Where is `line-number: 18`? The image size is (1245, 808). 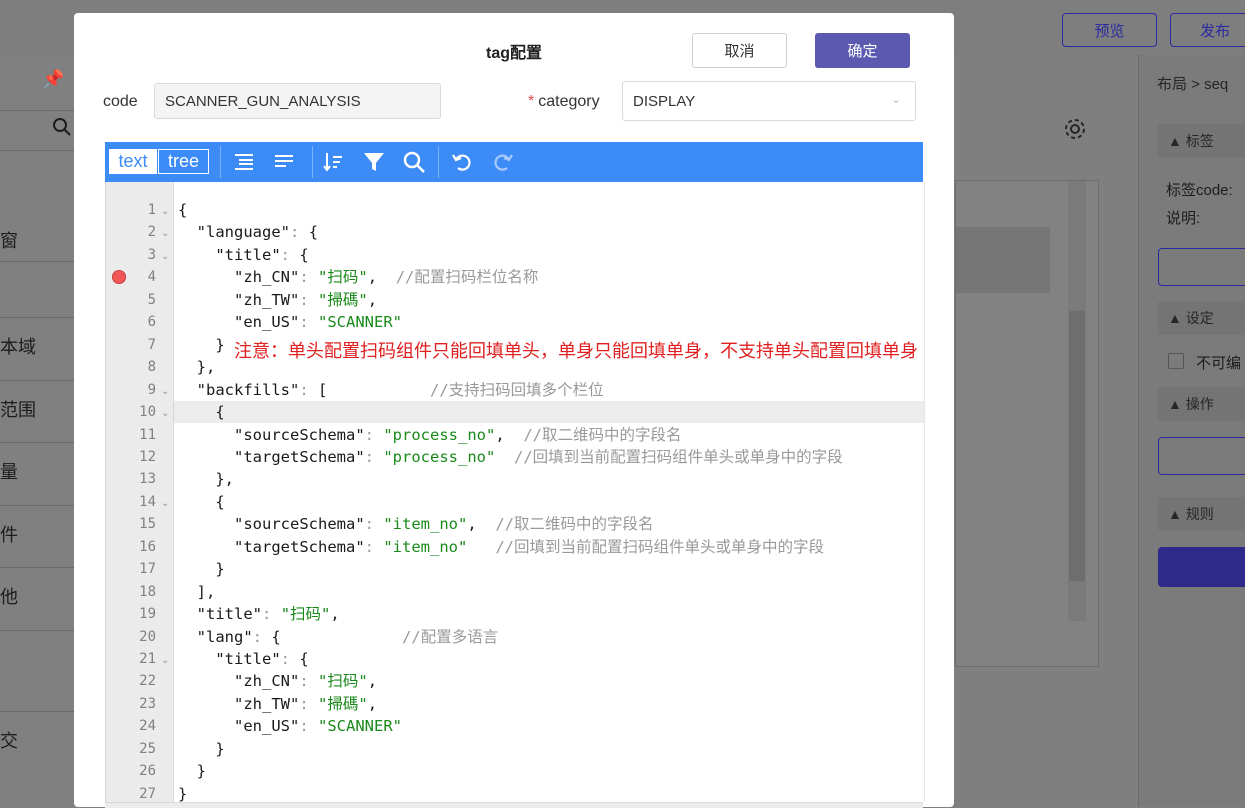
line-number: 18 is located at coordinates (147, 591).